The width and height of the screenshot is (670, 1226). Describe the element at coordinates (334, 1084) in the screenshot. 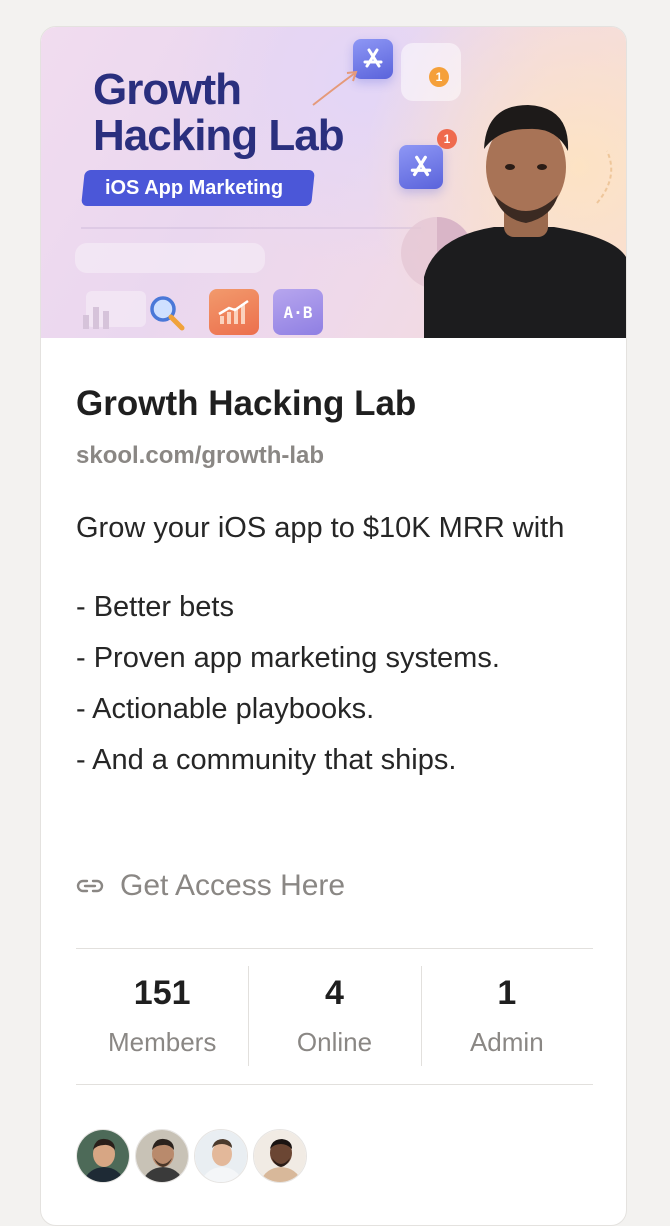

I see `divider` at that location.